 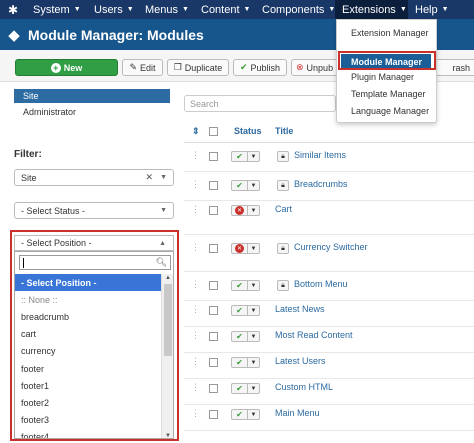 What do you see at coordinates (88, 299) in the screenshot?
I see `position-option: :: None ::` at bounding box center [88, 299].